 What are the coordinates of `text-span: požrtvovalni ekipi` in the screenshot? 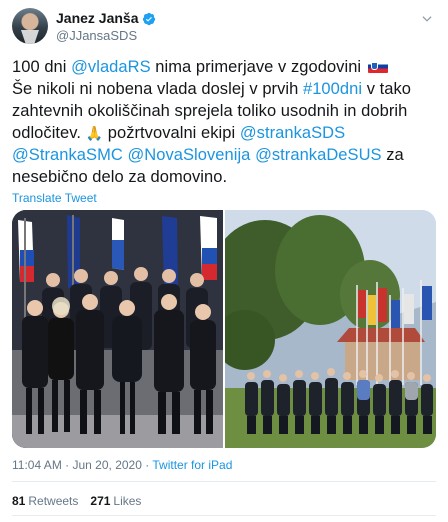 It's located at (171, 133).